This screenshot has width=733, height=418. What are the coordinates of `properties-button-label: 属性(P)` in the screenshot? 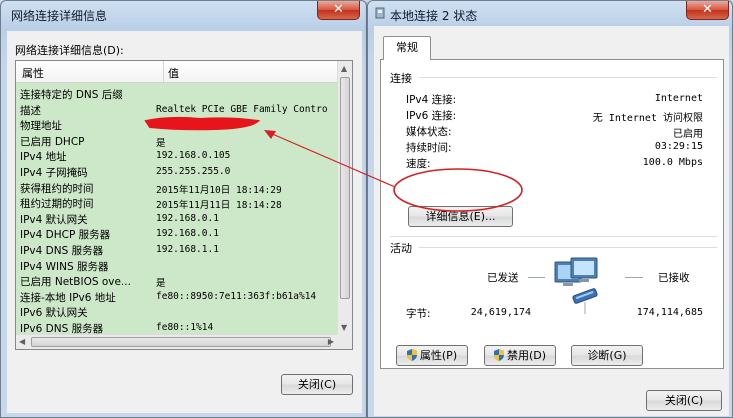 It's located at (438, 355).